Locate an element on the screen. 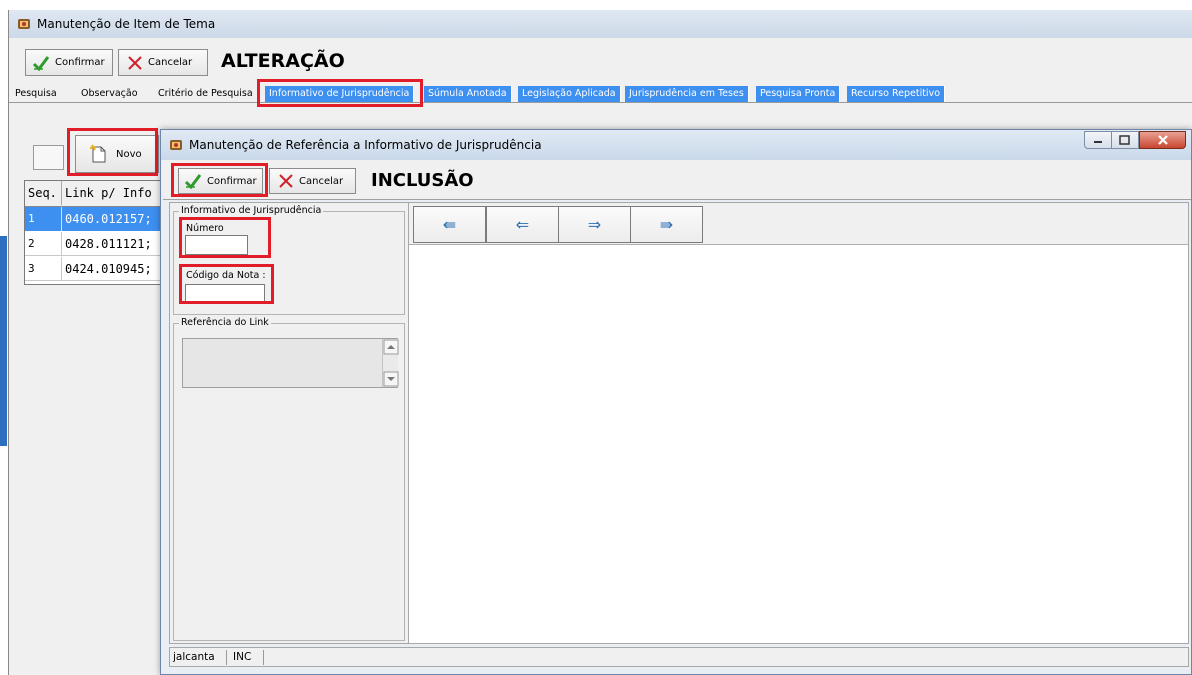  next-arrow-icon: ⇒ is located at coordinates (594, 224).